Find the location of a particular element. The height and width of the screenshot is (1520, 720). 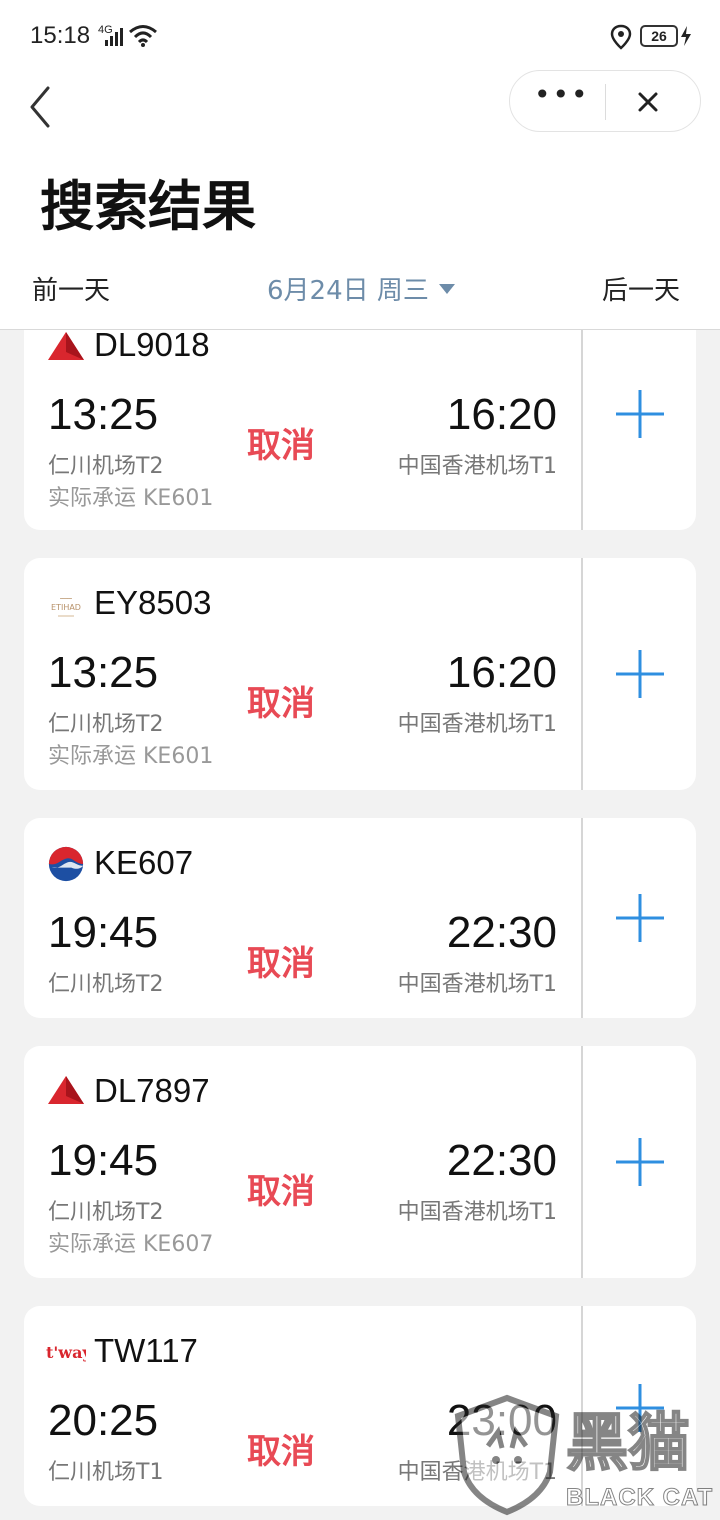

status-bar: 15:18 4G 26 is located at coordinates (360, 35).